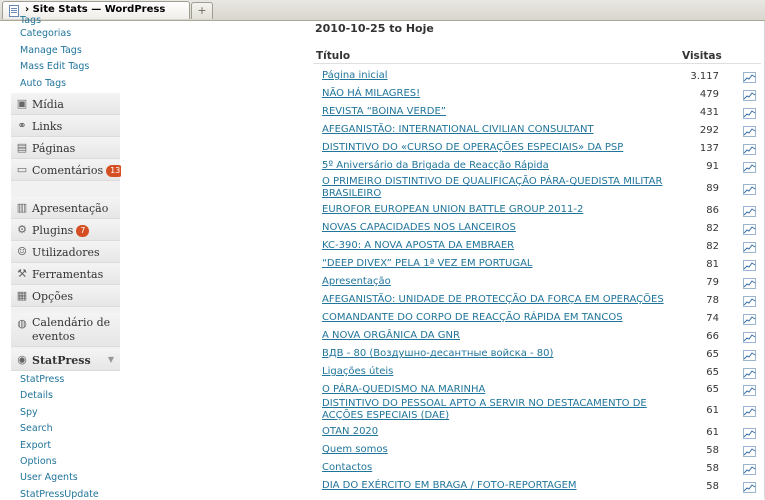  I want to click on sidebar-subitem: Auto Tags, so click(65, 83).